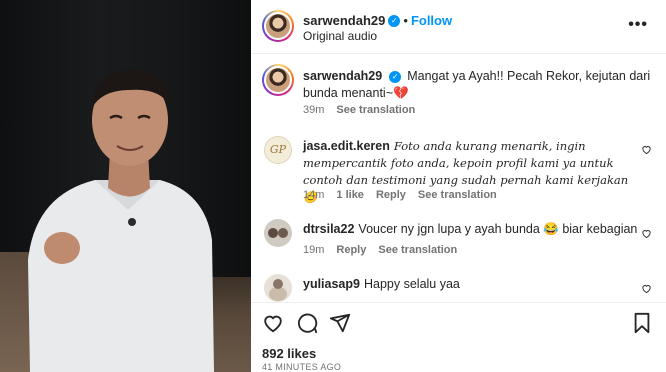 This screenshot has height=372, width=666. I want to click on comment-text: Happy selalu yaa, so click(411, 284).